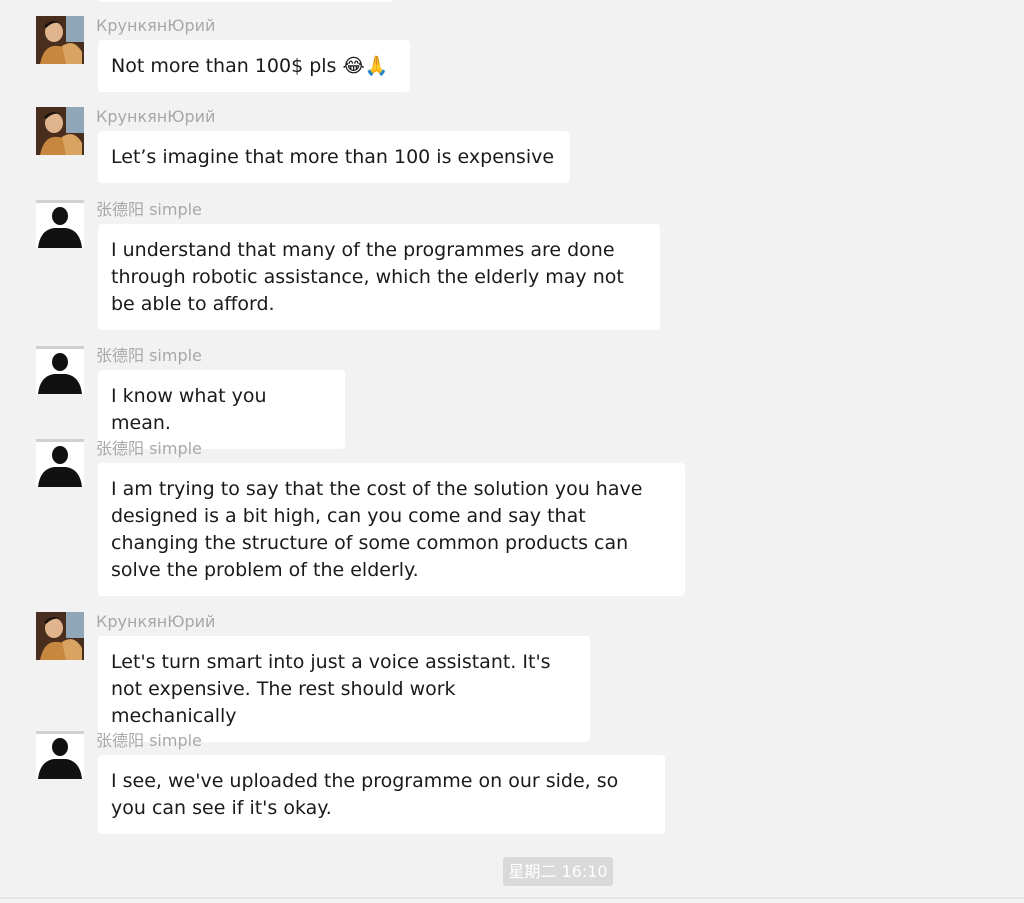 Image resolution: width=1024 pixels, height=903 pixels. What do you see at coordinates (512, 898) in the screenshot?
I see `divider` at bounding box center [512, 898].